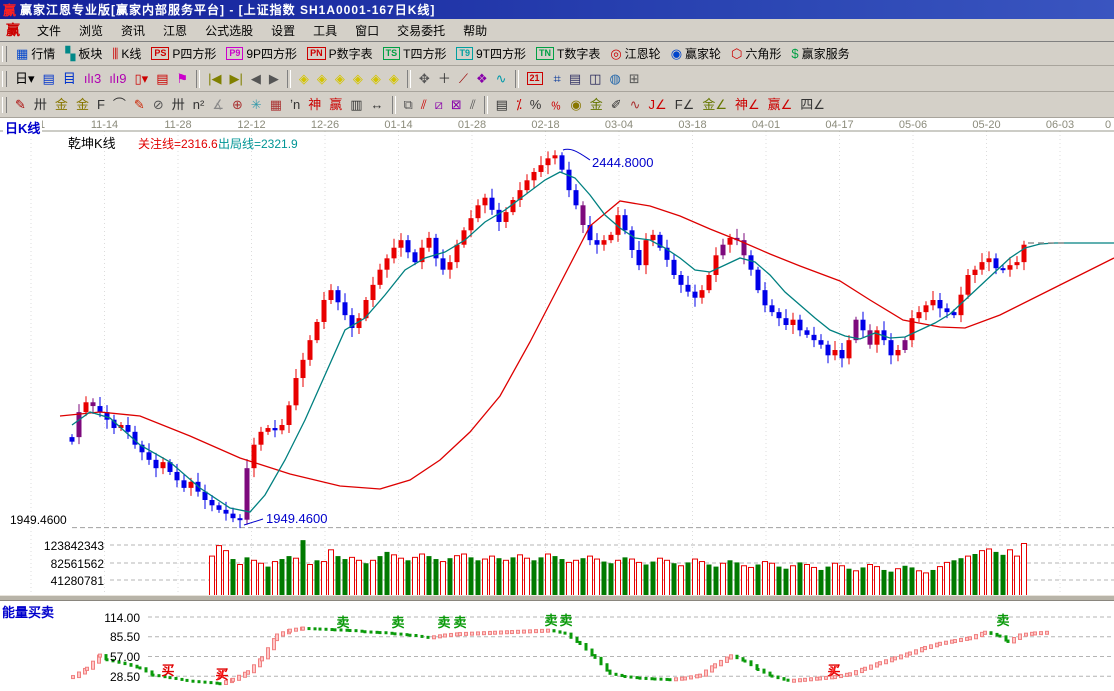  What do you see at coordinates (415, 54) in the screenshot?
I see `btn-t-square: TS T四方形` at bounding box center [415, 54].